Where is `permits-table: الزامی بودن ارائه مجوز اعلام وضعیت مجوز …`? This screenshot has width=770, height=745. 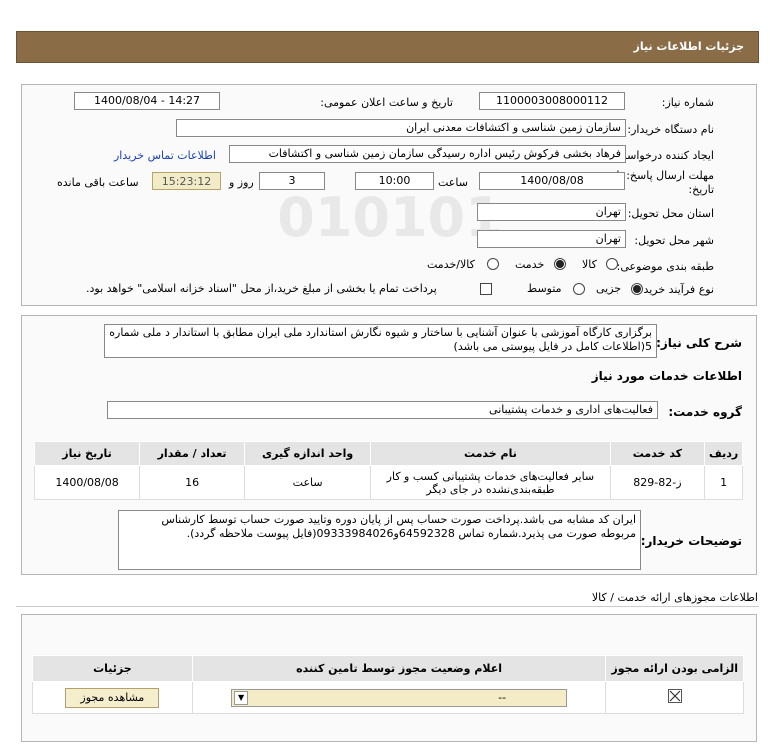
permits-table: الزامی بودن ارائه مجوز اعلام وضعیت مجوز … is located at coordinates (388, 684).